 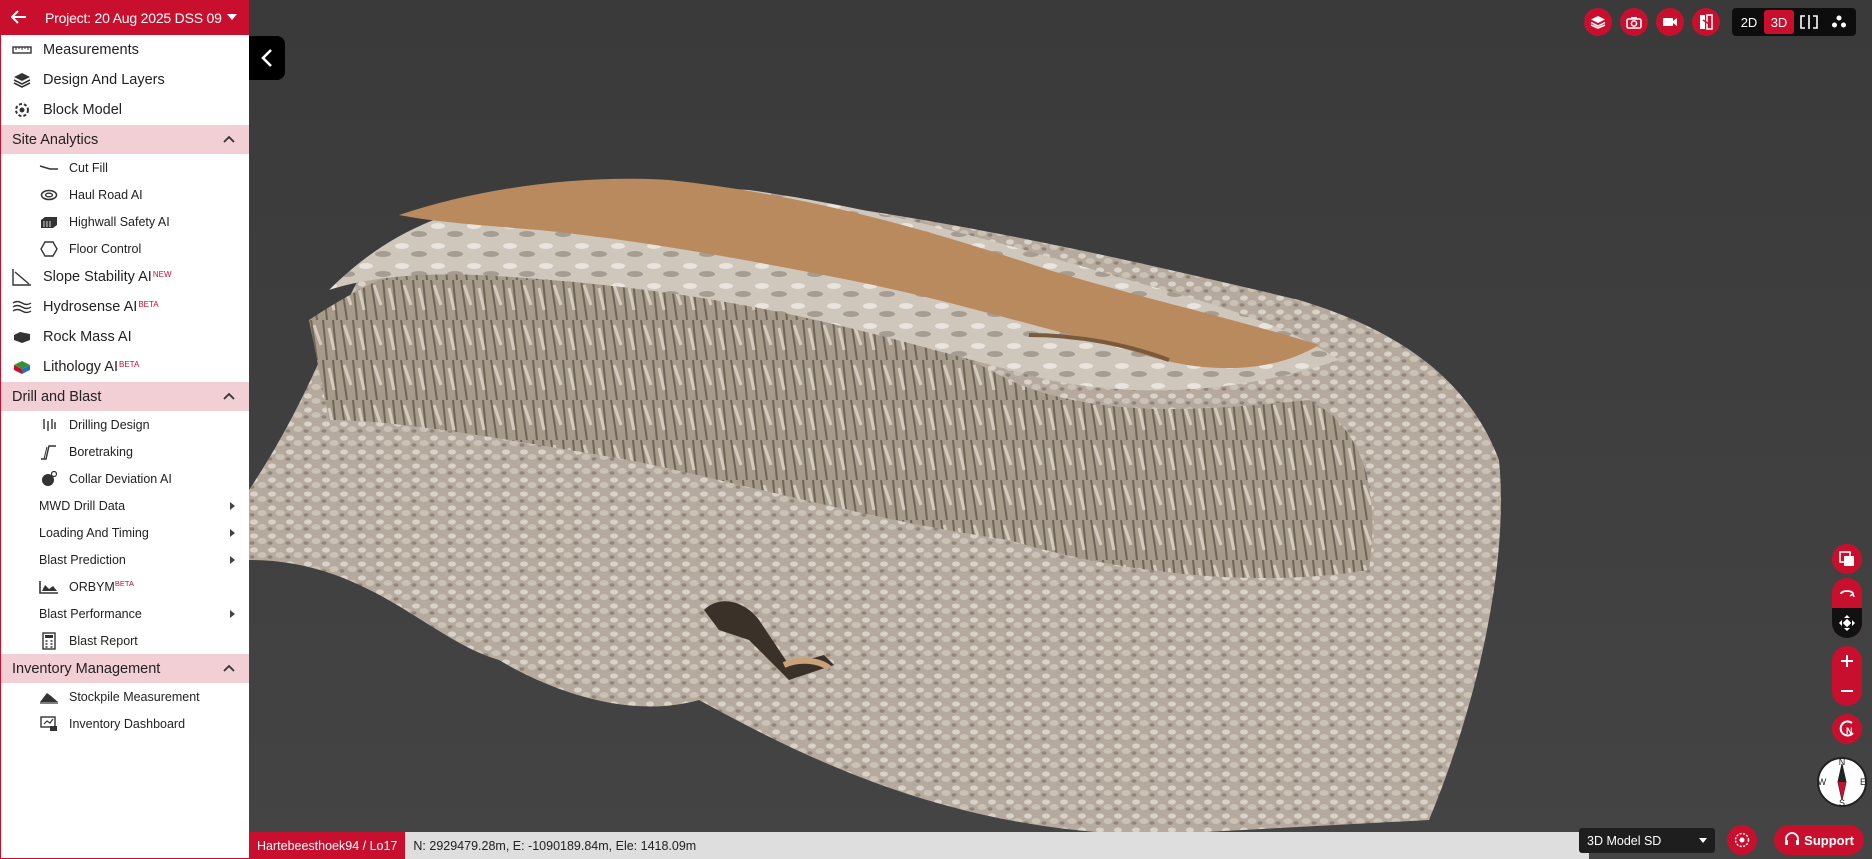 I want to click on menu-label: Measurements, so click(x=91, y=50).